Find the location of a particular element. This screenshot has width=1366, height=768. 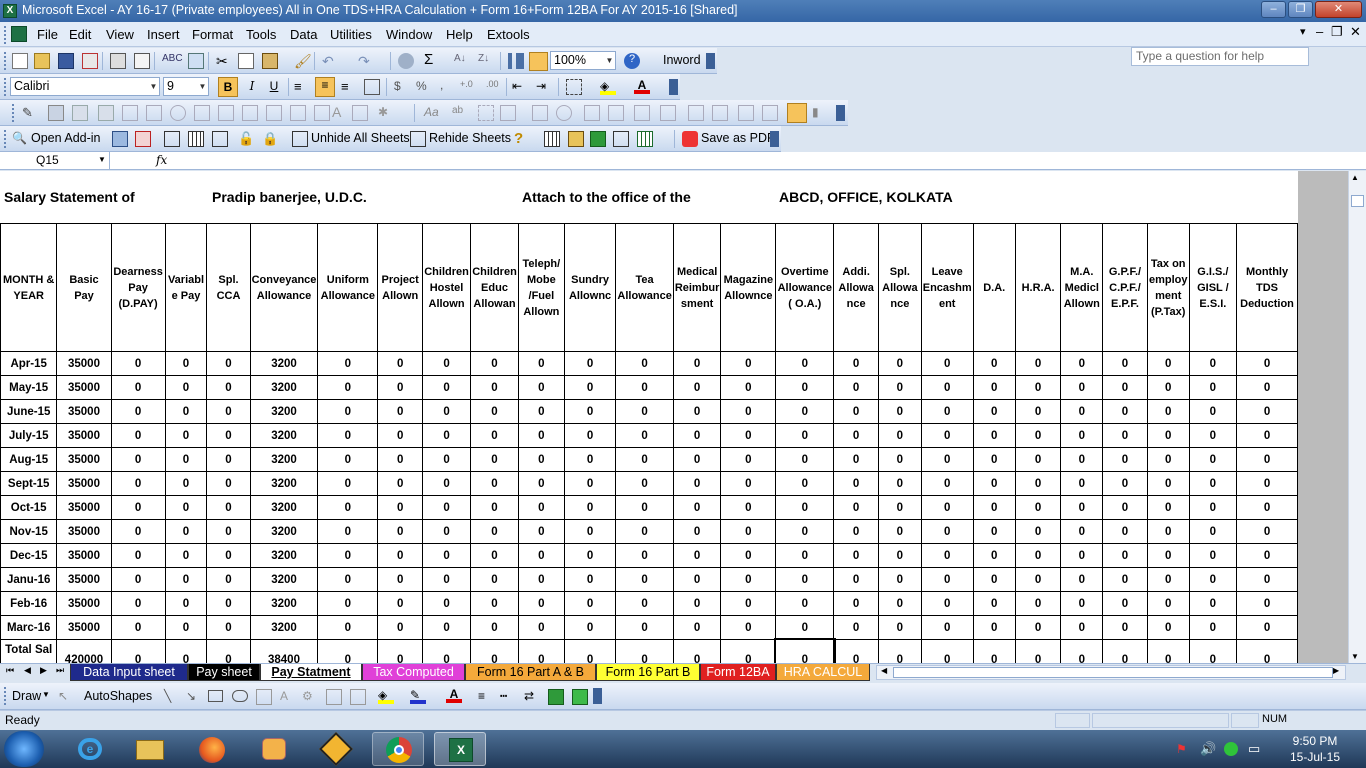

form-radio-icon is located at coordinates (178, 113).